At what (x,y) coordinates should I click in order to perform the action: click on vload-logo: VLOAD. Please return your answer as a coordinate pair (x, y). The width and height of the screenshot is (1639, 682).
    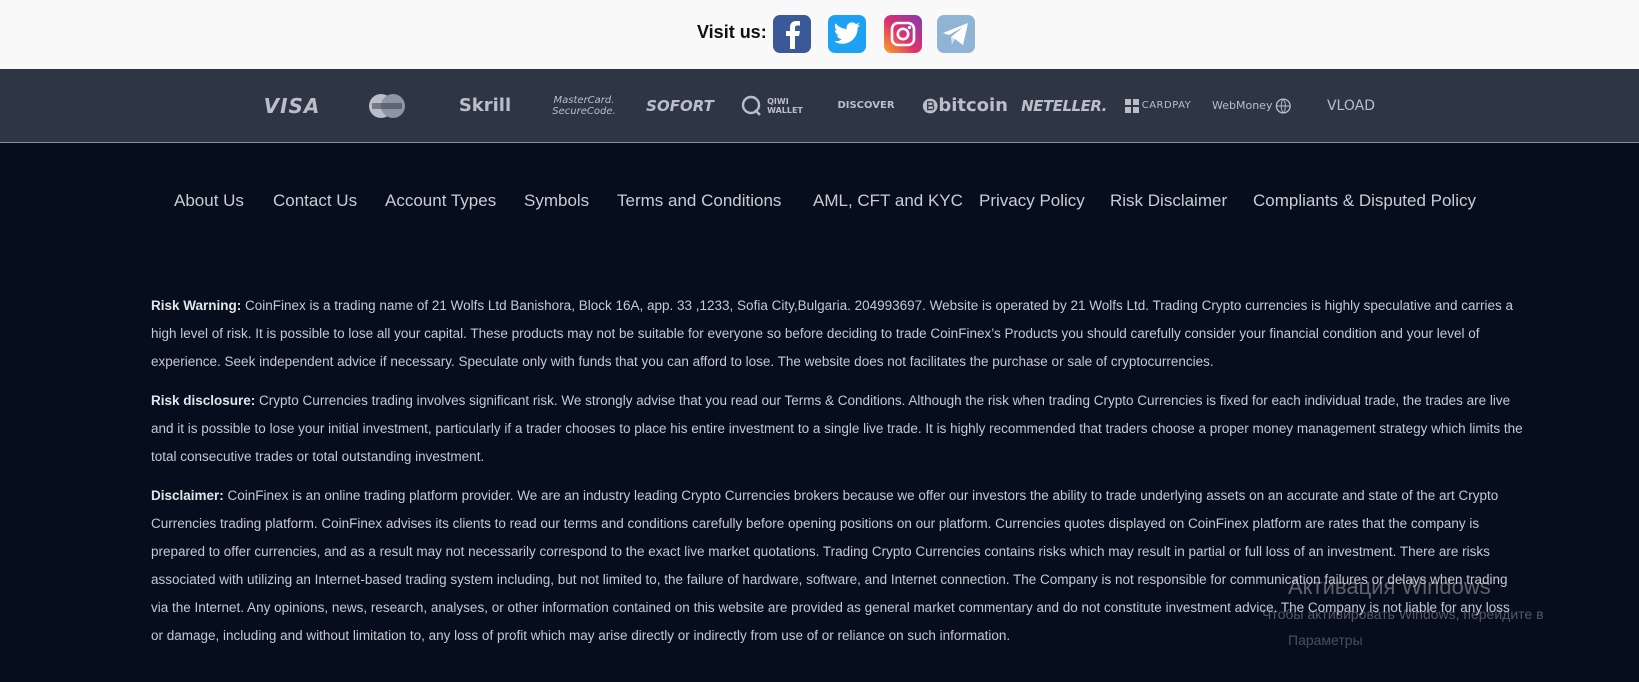
    Looking at the image, I should click on (1351, 105).